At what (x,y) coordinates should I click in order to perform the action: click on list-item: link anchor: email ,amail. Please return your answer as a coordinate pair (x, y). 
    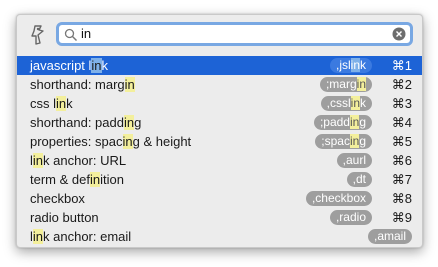
    Looking at the image, I should click on (219, 236).